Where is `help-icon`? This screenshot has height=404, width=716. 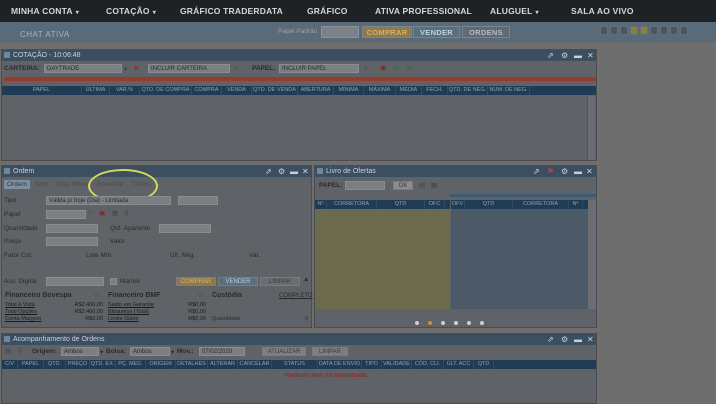 help-icon is located at coordinates (664, 30).